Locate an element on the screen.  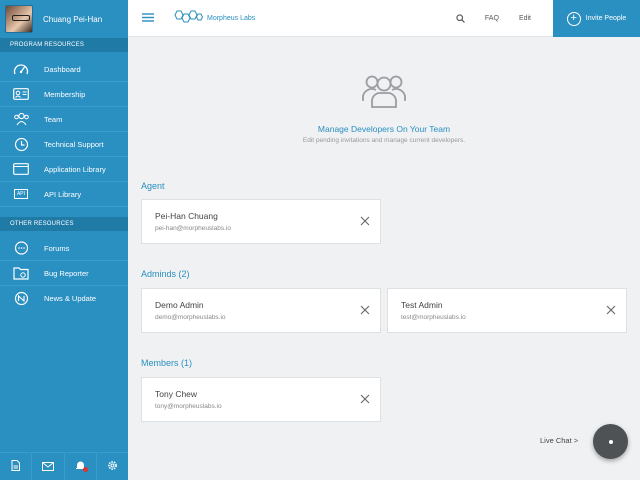
document-button is located at coordinates (16, 466).